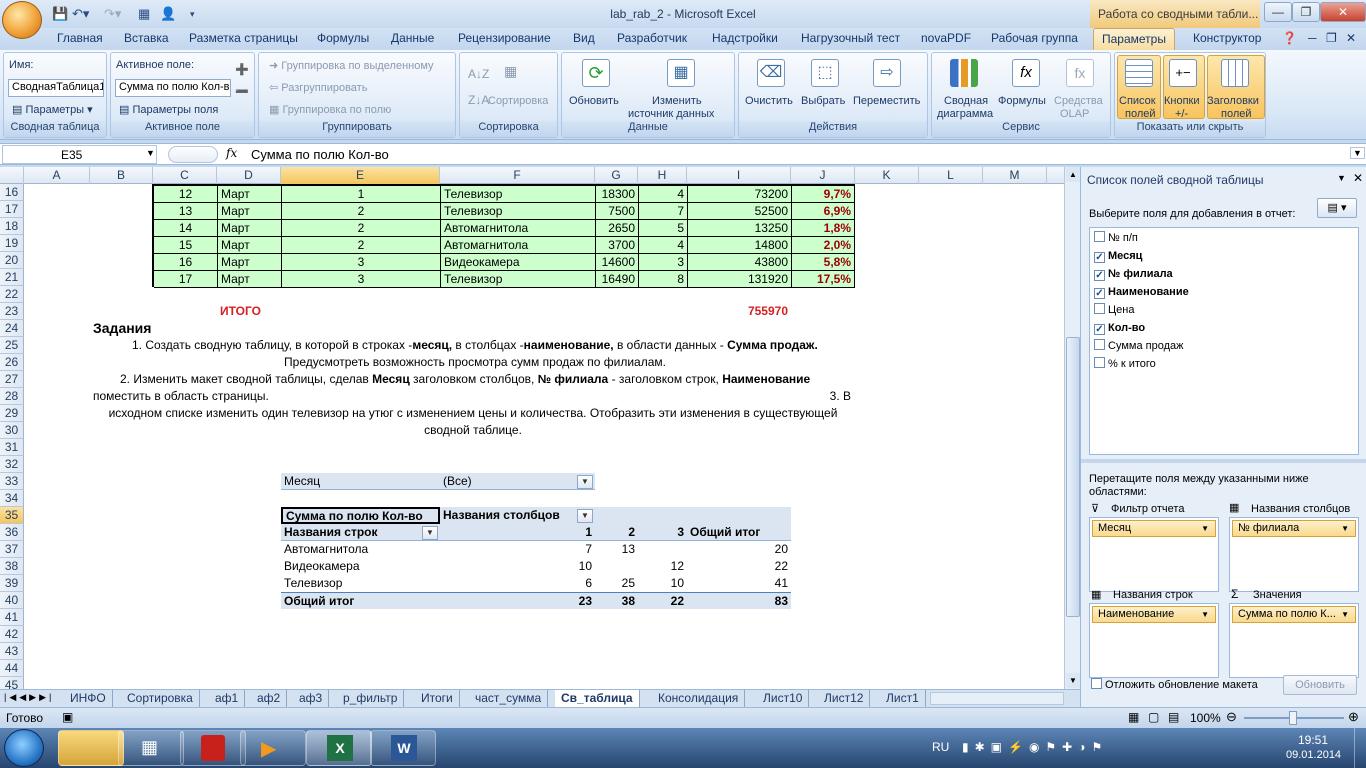  Describe the element at coordinates (80, 38) in the screenshot. I see `tab-home: Главная` at that location.